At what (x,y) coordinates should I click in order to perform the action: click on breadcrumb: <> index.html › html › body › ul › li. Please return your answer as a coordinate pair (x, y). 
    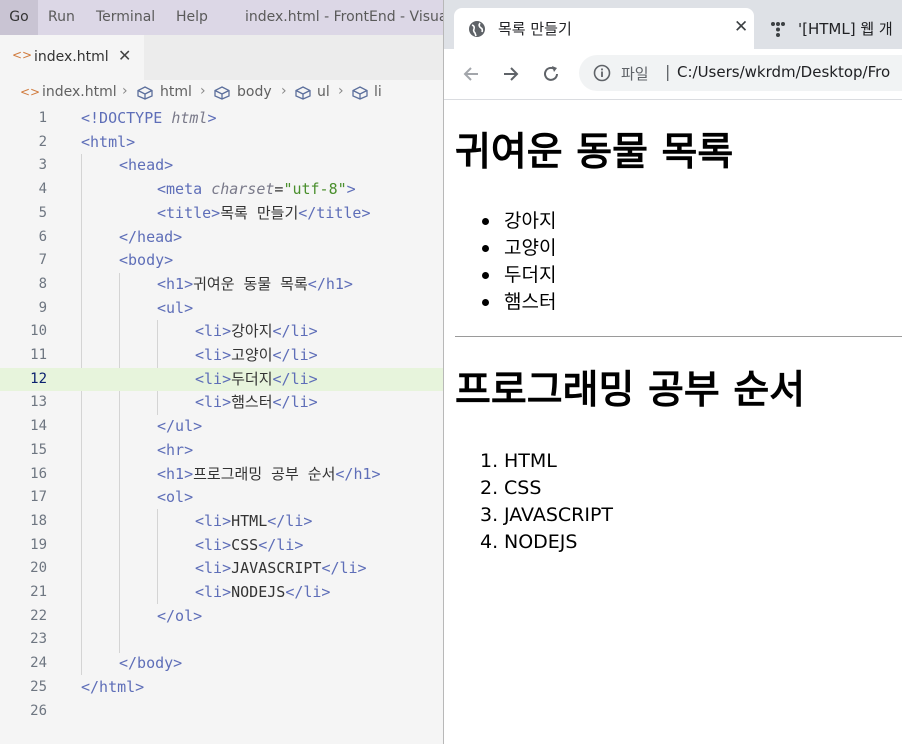
    Looking at the image, I should click on (221, 93).